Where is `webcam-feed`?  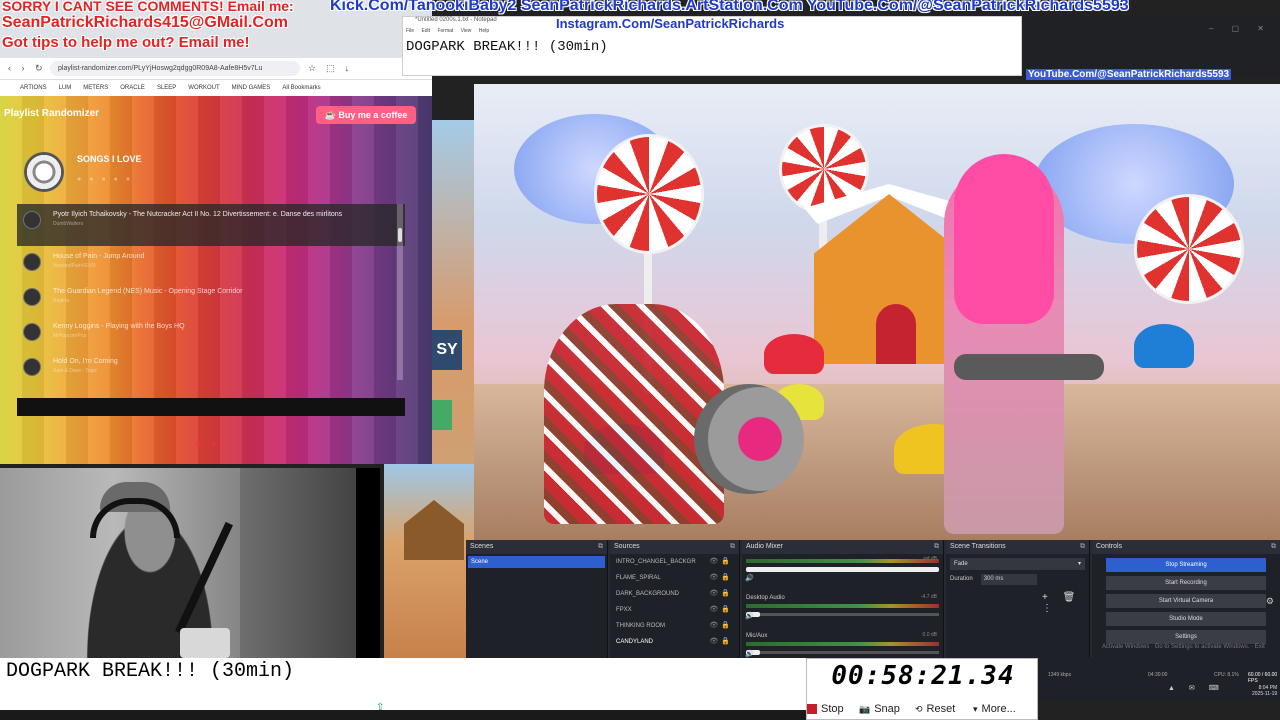 webcam-feed is located at coordinates (190, 563).